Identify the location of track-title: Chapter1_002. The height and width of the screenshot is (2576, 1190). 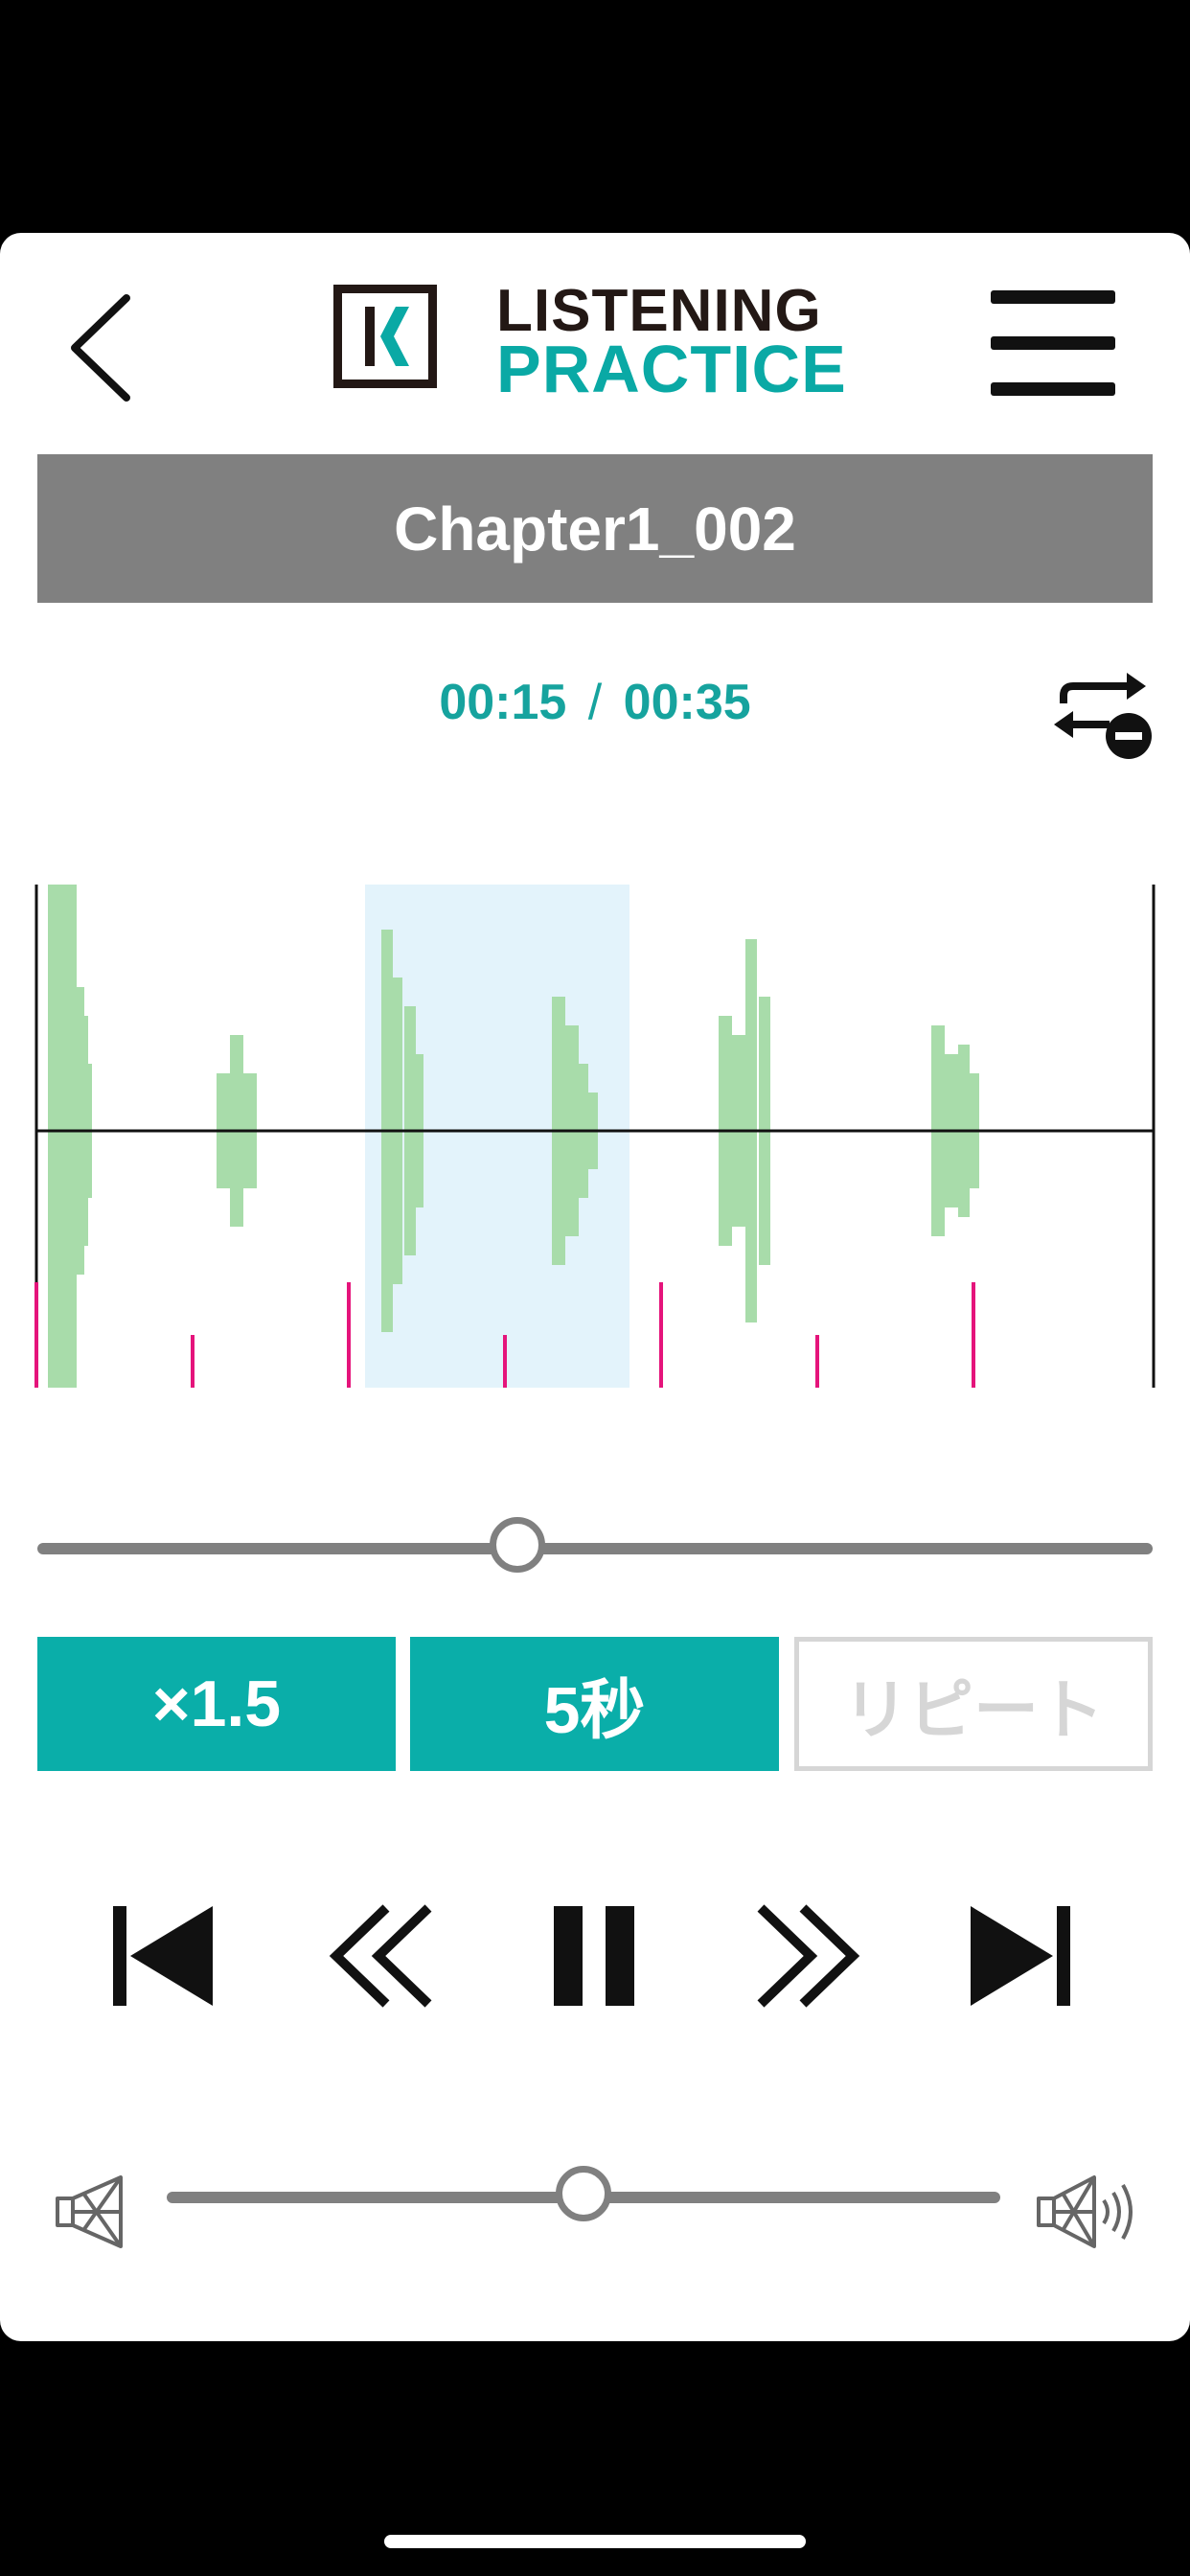
(595, 528).